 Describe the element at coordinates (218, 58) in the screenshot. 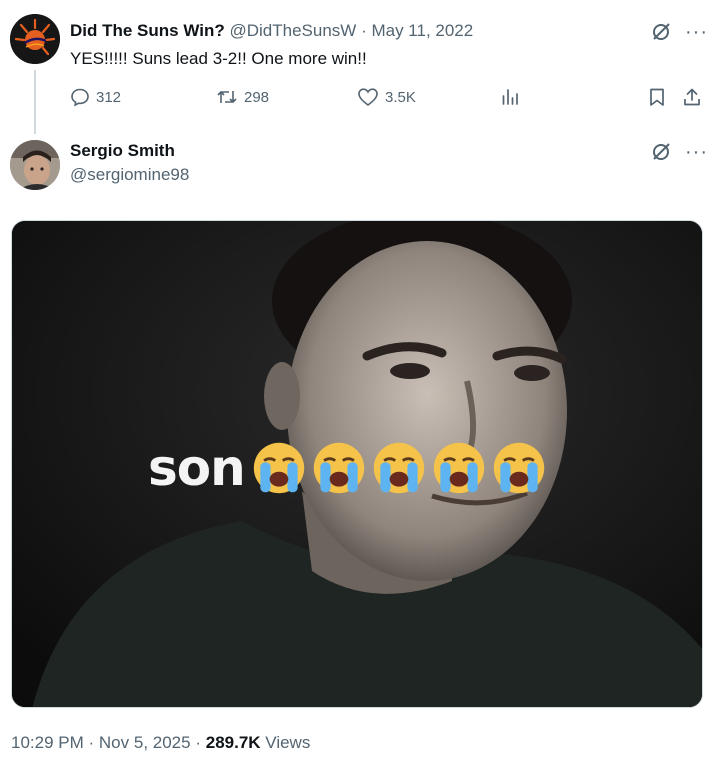

I see `tweet-text: YES!!!!! Suns lead 3-2!! One more win!!` at that location.